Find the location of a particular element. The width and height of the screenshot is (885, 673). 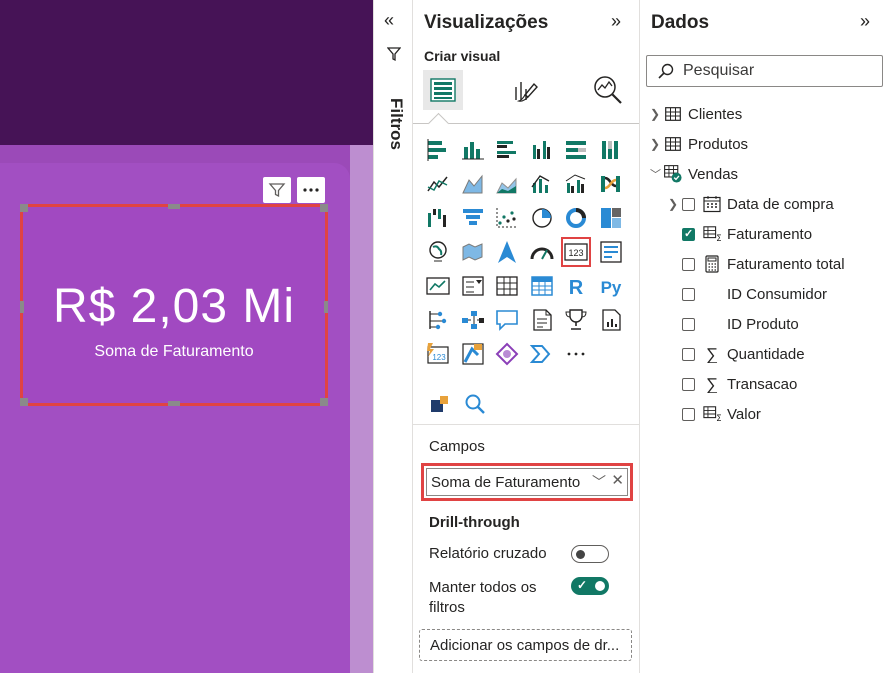

format-visual-tab is located at coordinates (525, 90).